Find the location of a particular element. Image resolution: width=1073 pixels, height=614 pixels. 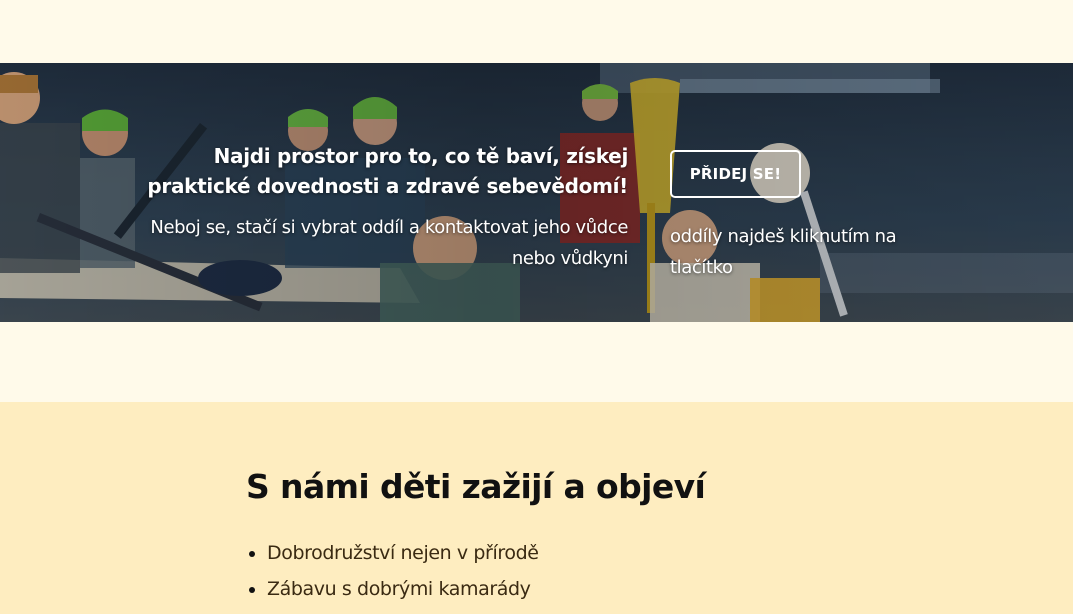

join-button: PŘIDEJ SE! is located at coordinates (735, 174).